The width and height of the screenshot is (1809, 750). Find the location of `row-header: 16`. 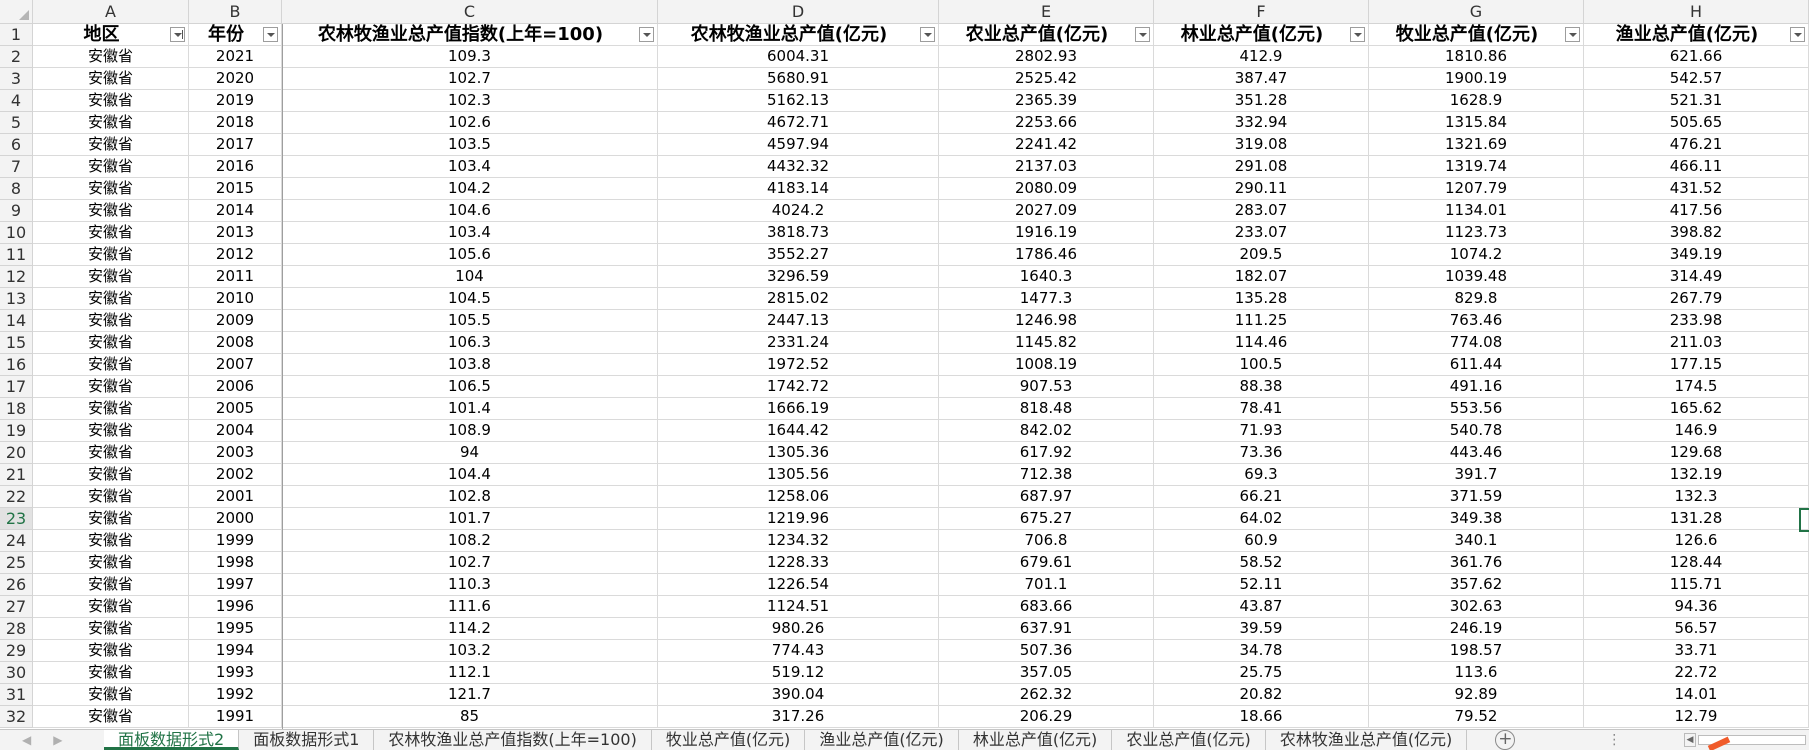

row-header: 16 is located at coordinates (16, 365).